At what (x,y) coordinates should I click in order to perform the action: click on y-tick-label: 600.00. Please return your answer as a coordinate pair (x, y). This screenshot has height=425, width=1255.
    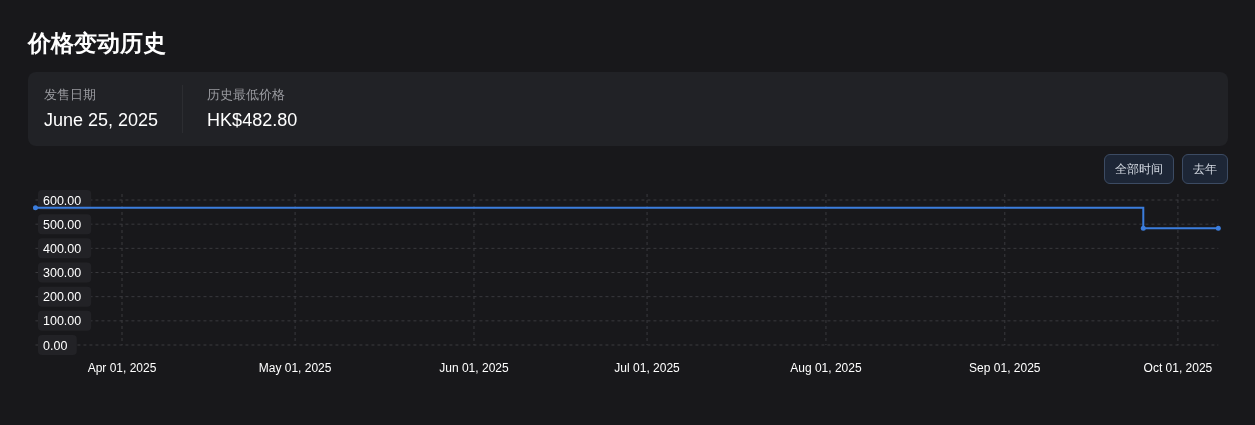
    Looking at the image, I should click on (62, 200).